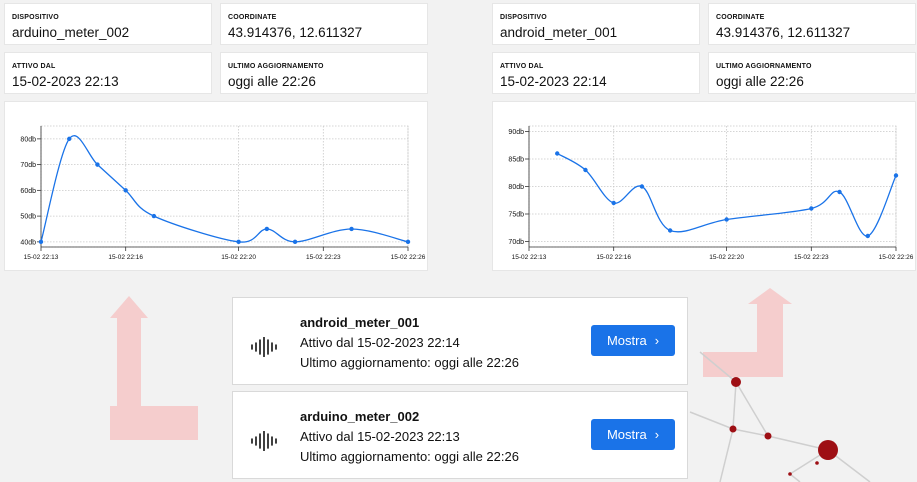 Image resolution: width=917 pixels, height=482 pixels. I want to click on dispositivo-value: arduino_meter_002, so click(71, 32).